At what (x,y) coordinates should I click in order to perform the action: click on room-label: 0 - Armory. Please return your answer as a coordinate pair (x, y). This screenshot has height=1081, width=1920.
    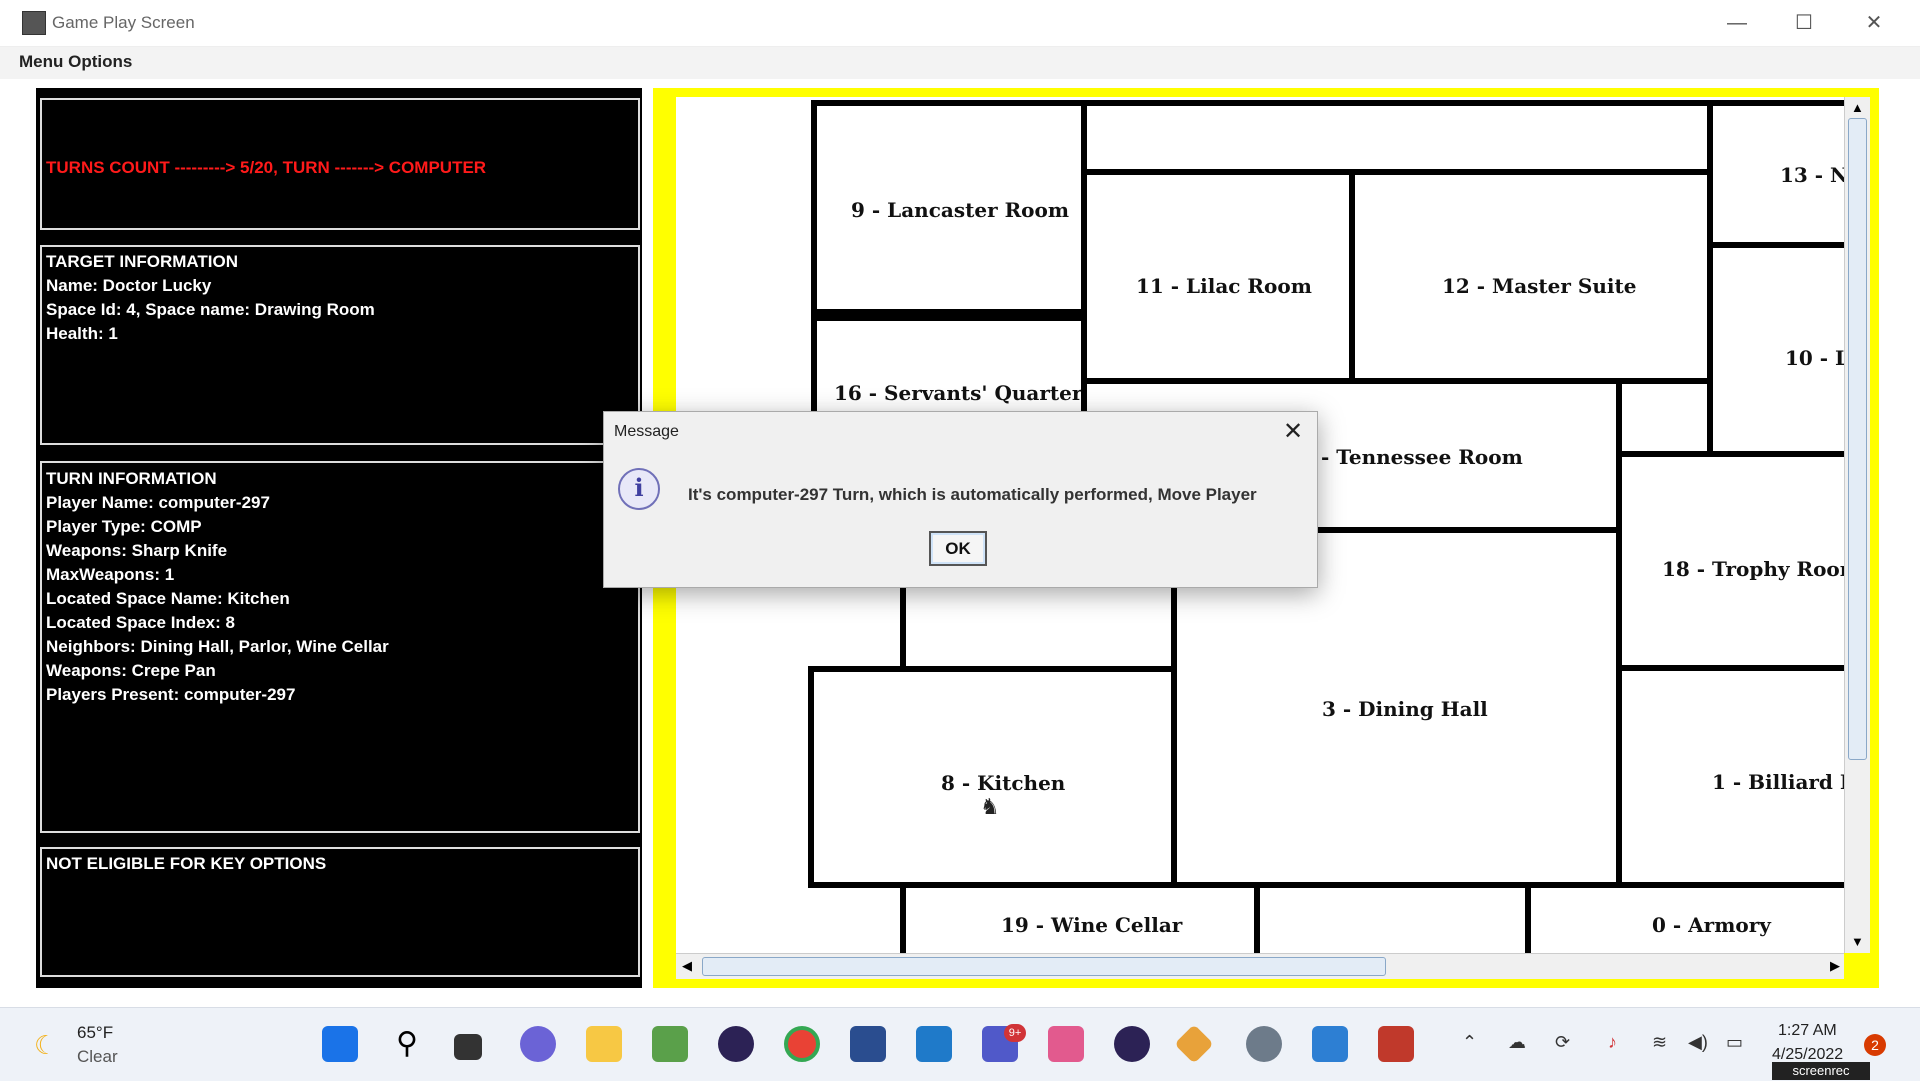
    Looking at the image, I should click on (1711, 925).